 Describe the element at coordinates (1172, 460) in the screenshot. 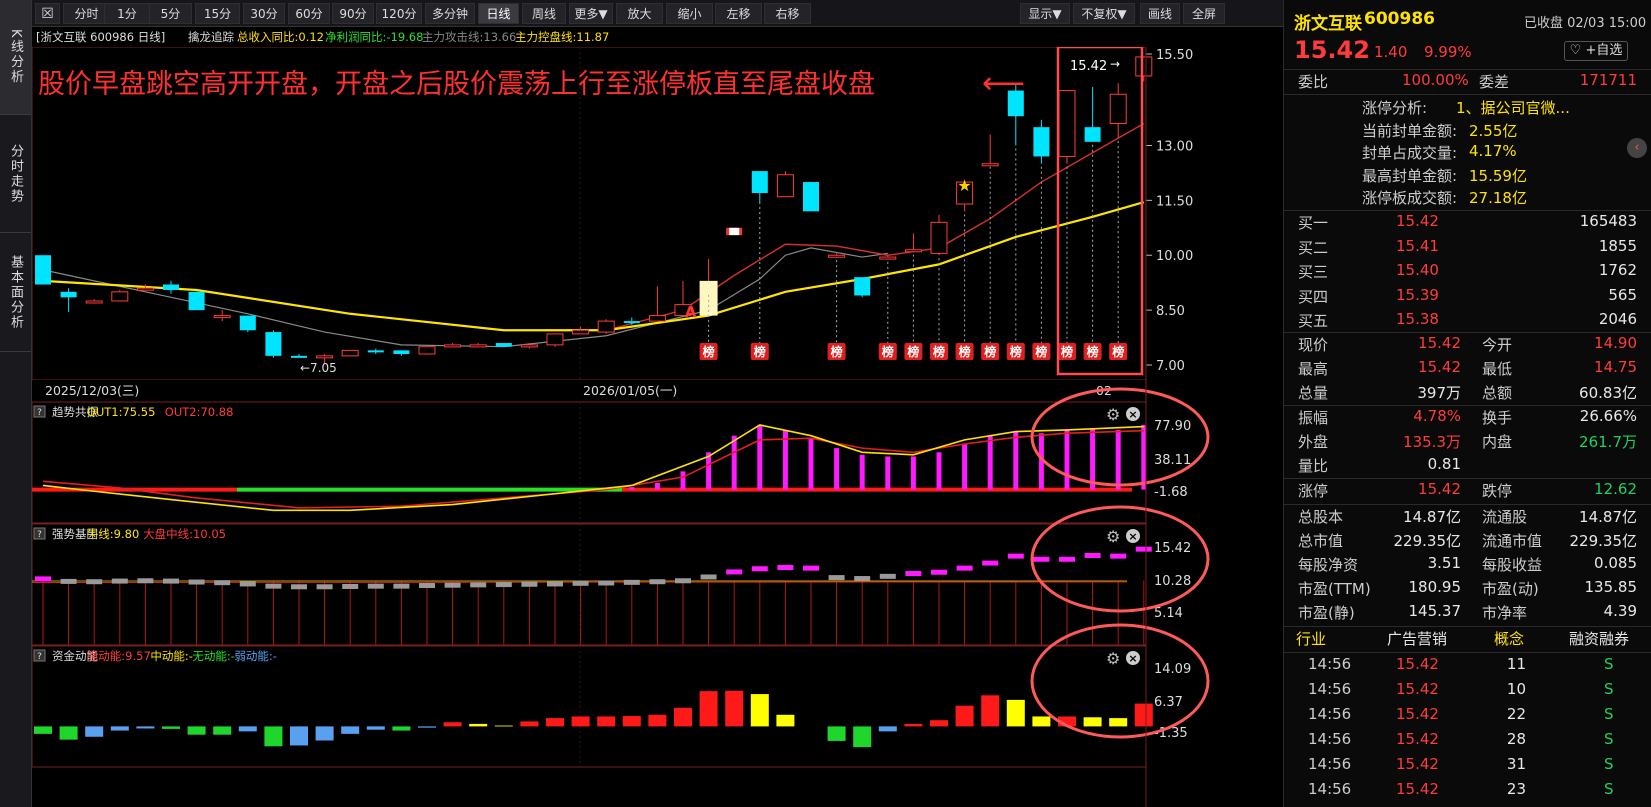

I see `sub-y-tick-38-11: 38.11` at that location.